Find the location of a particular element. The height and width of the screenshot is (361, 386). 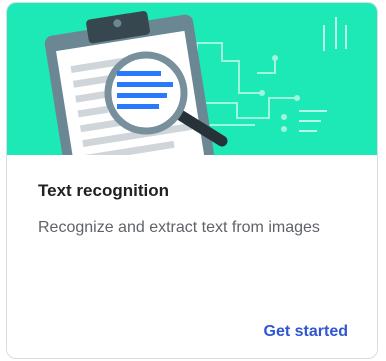

get-started-link: Get started is located at coordinates (306, 332).